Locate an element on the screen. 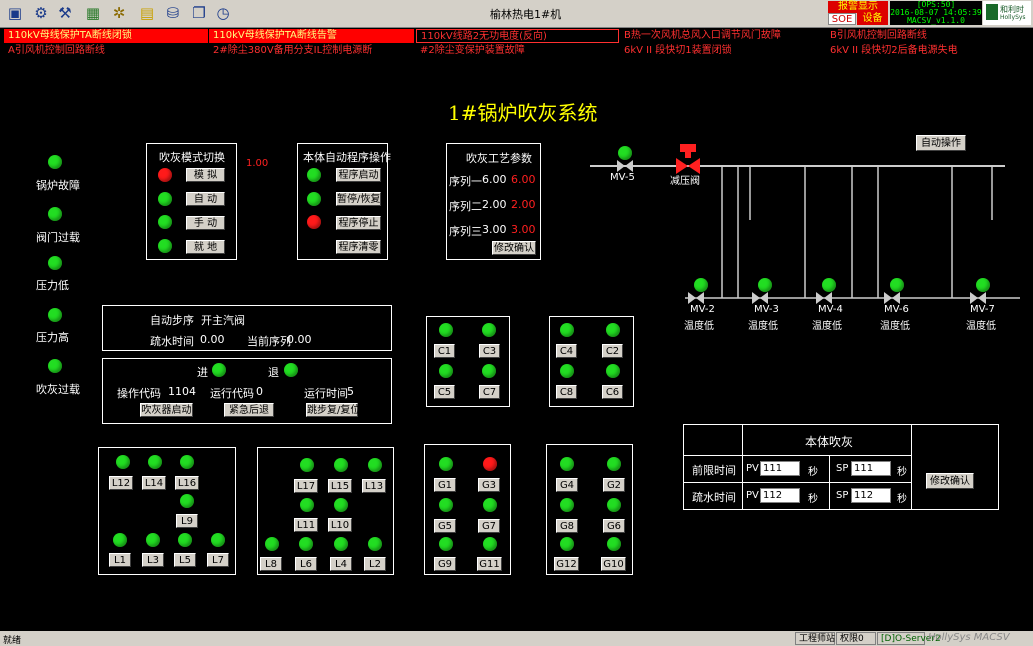 The width and height of the screenshot is (1033, 646). soe-button: SOE is located at coordinates (842, 19).